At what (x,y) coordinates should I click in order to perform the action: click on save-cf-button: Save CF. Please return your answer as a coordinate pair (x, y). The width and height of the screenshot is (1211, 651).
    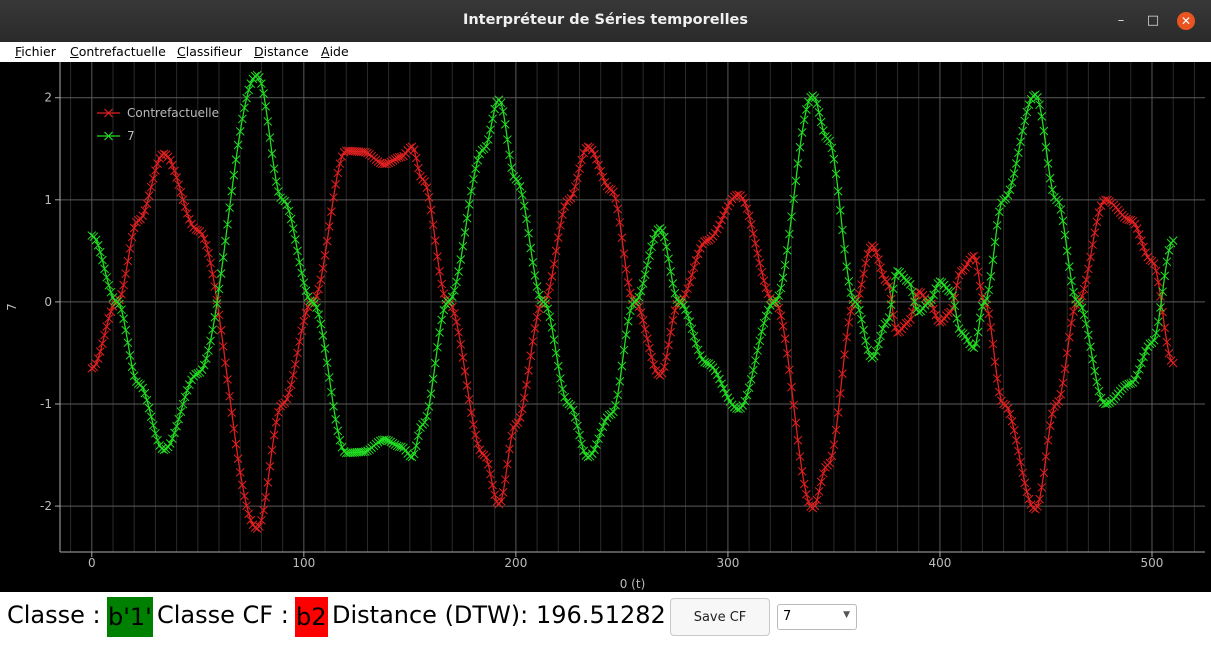
    Looking at the image, I should click on (720, 617).